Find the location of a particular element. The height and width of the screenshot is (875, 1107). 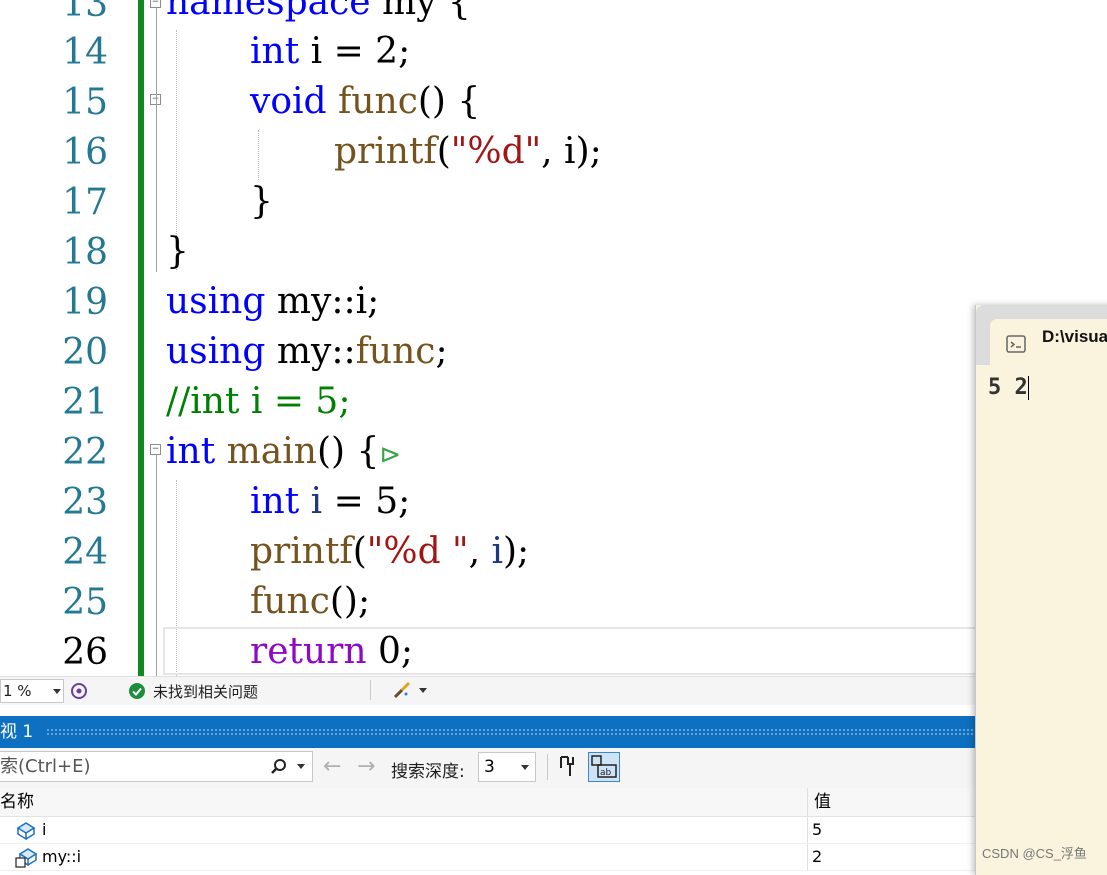

watch-search-input: 索(Ctrl+E) is located at coordinates (156, 766).